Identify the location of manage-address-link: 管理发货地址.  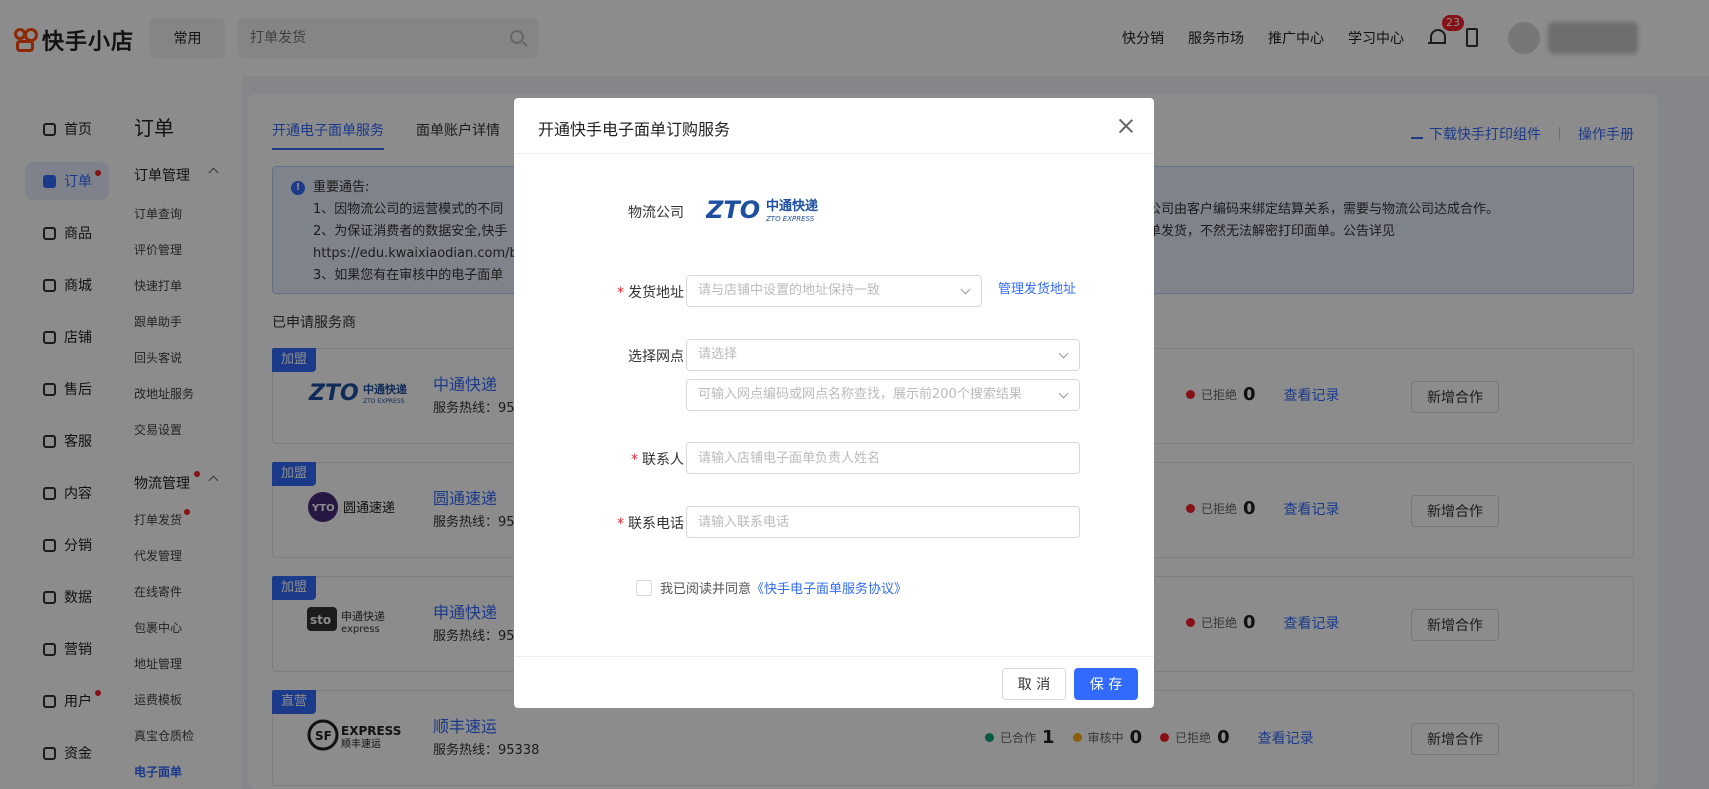
(1037, 287).